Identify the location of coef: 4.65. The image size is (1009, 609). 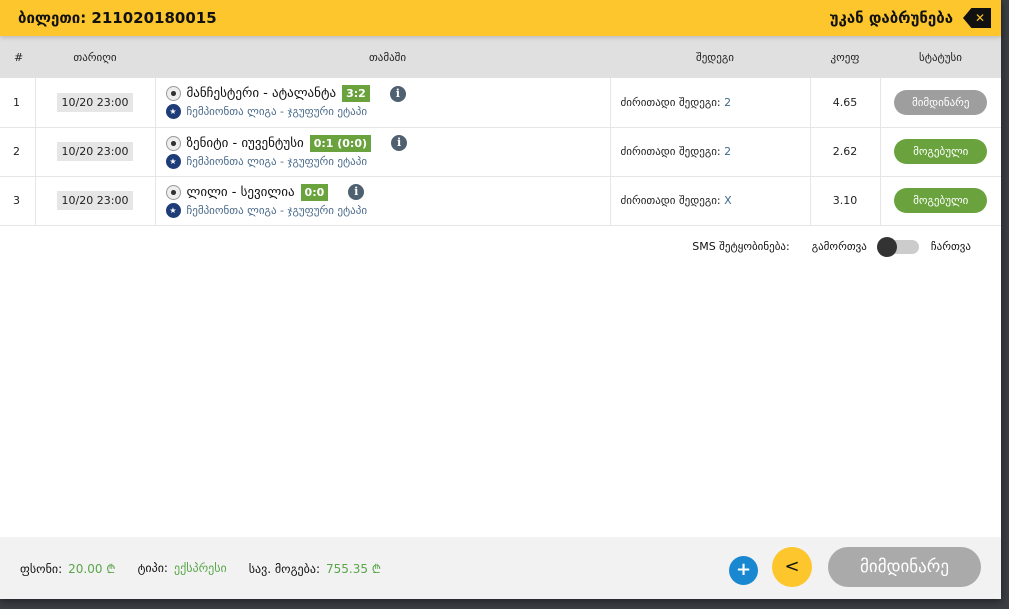
(845, 103).